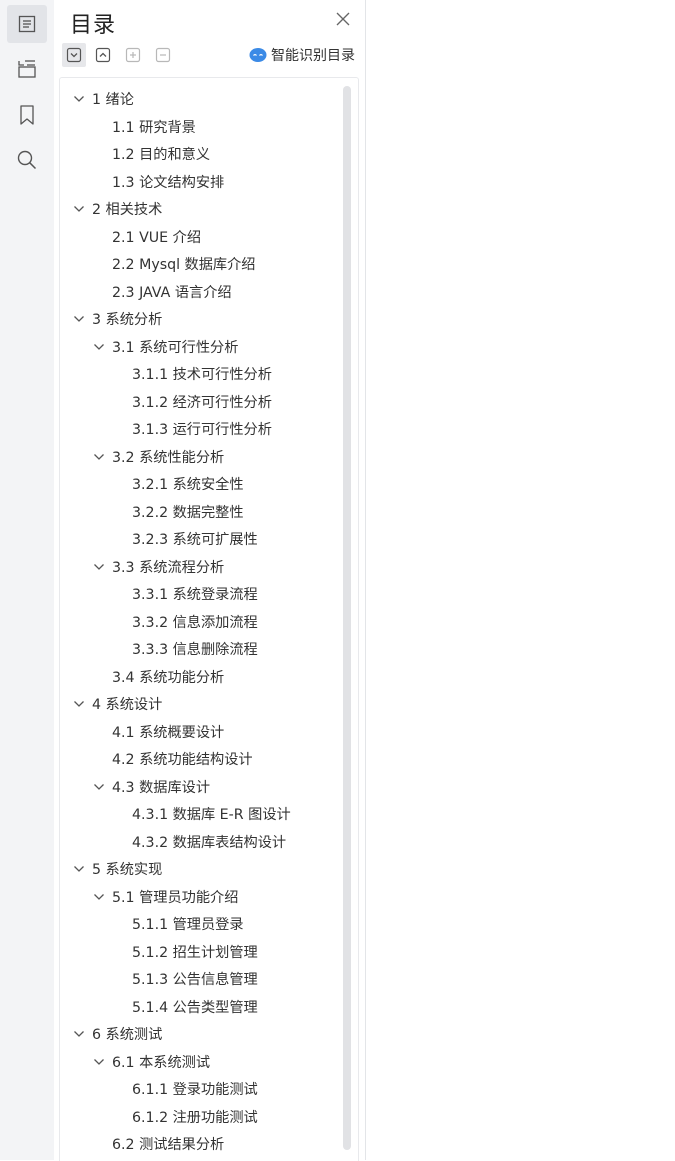  Describe the element at coordinates (133, 55) in the screenshot. I see `add-entry-button` at that location.